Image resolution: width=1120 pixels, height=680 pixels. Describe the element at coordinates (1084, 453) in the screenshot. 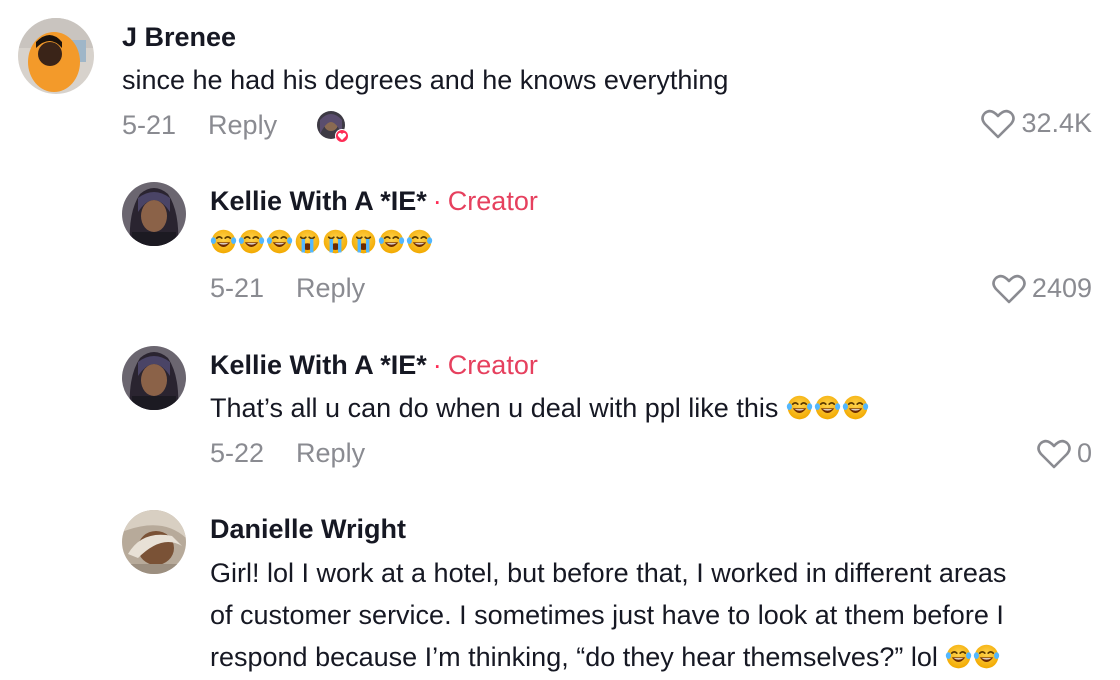

I see `like-count: 0` at that location.